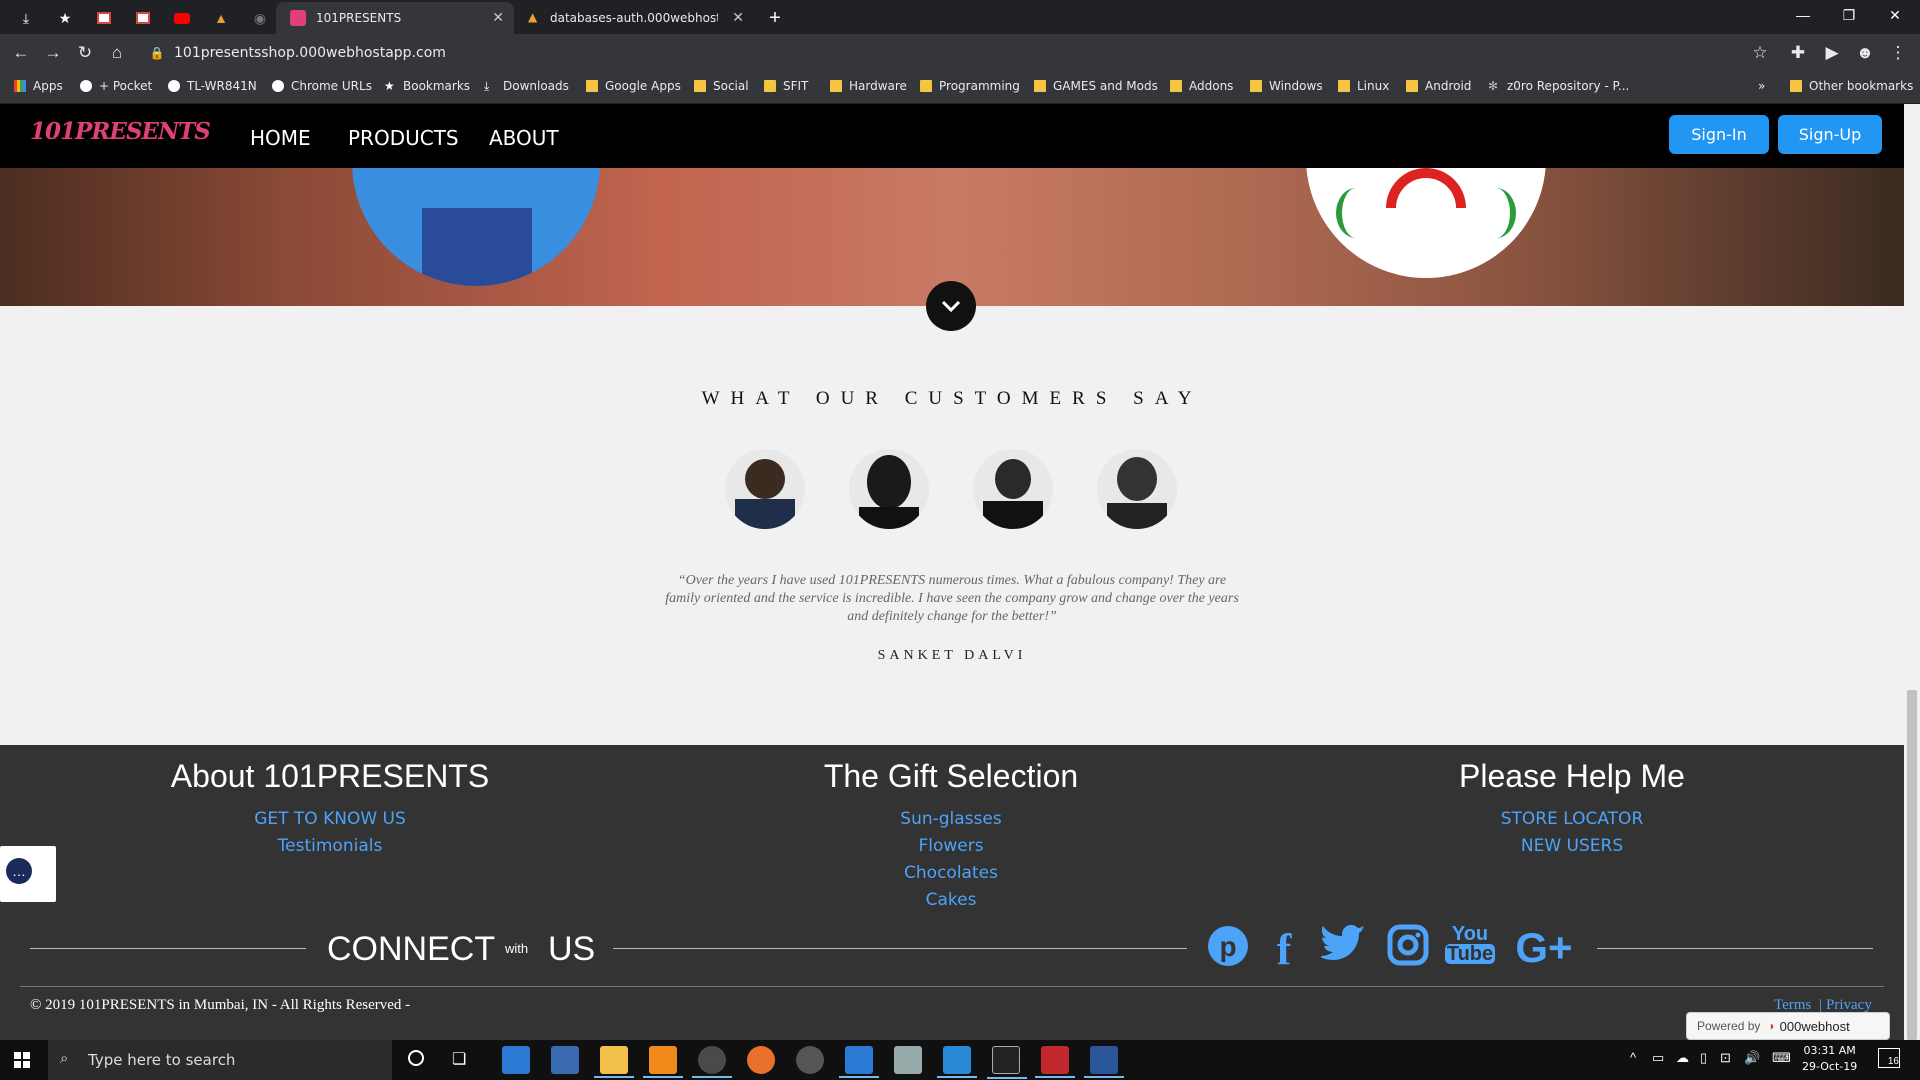  I want to click on download-icon: ⤓, so click(26, 18).